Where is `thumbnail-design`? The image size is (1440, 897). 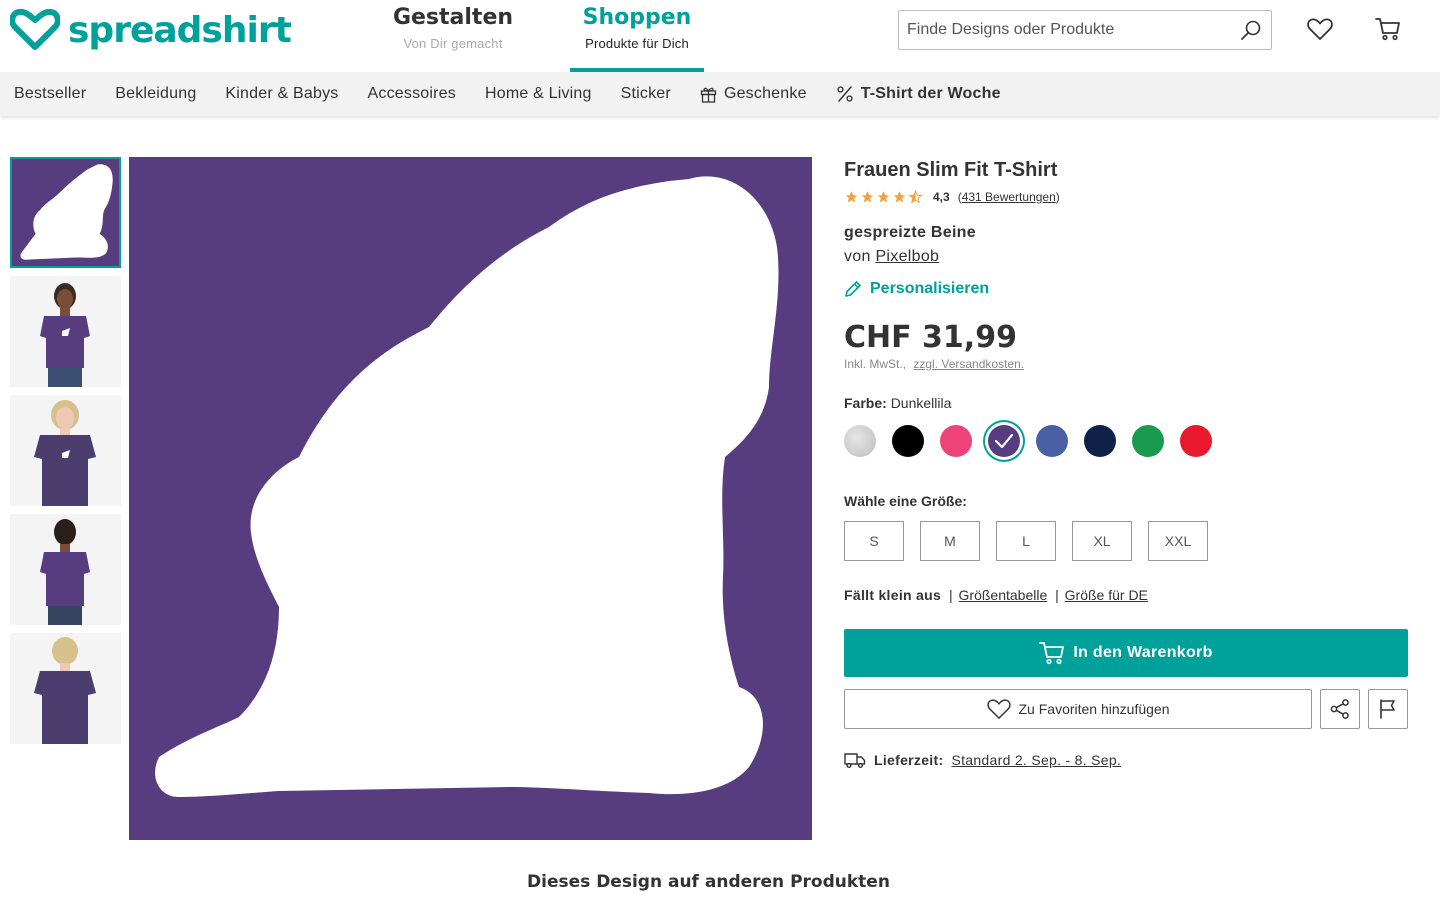
thumbnail-design is located at coordinates (65, 212).